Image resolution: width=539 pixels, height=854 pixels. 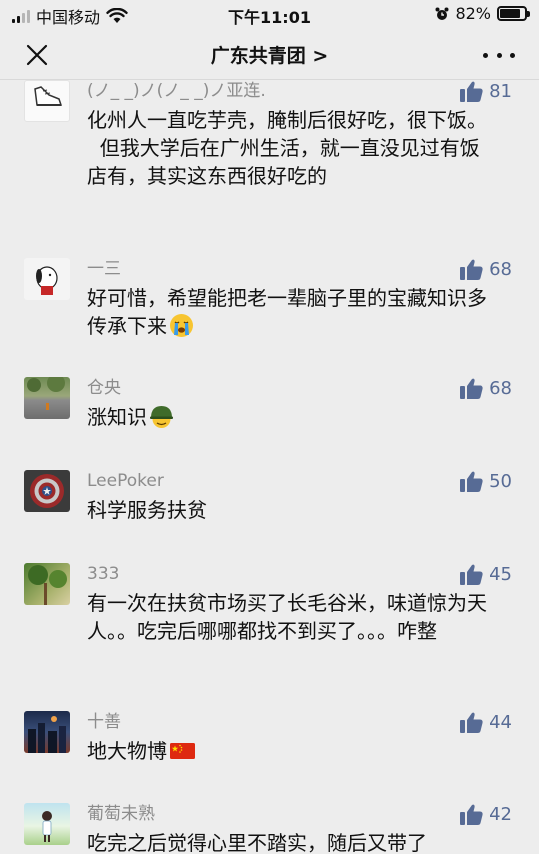 I want to click on like-button: 44, so click(x=486, y=722).